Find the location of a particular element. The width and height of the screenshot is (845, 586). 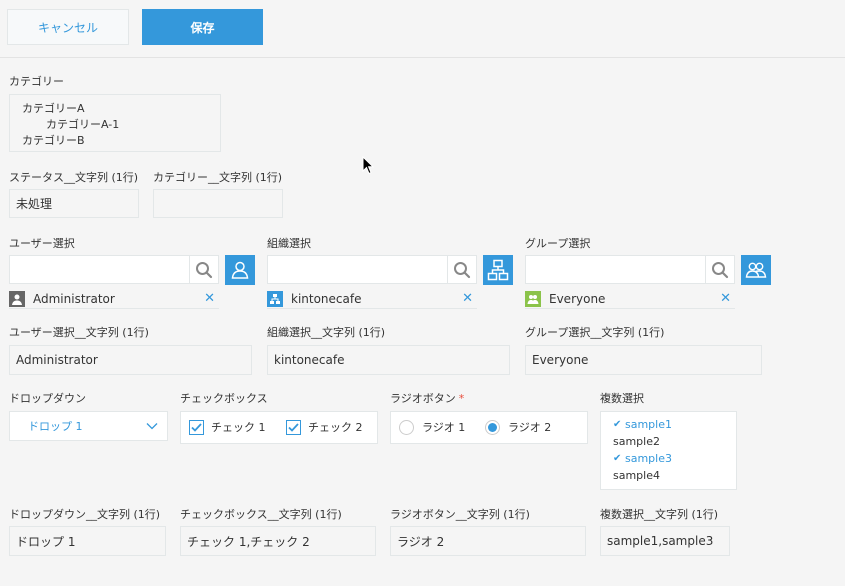

cancel-button: キャンセル is located at coordinates (68, 27).